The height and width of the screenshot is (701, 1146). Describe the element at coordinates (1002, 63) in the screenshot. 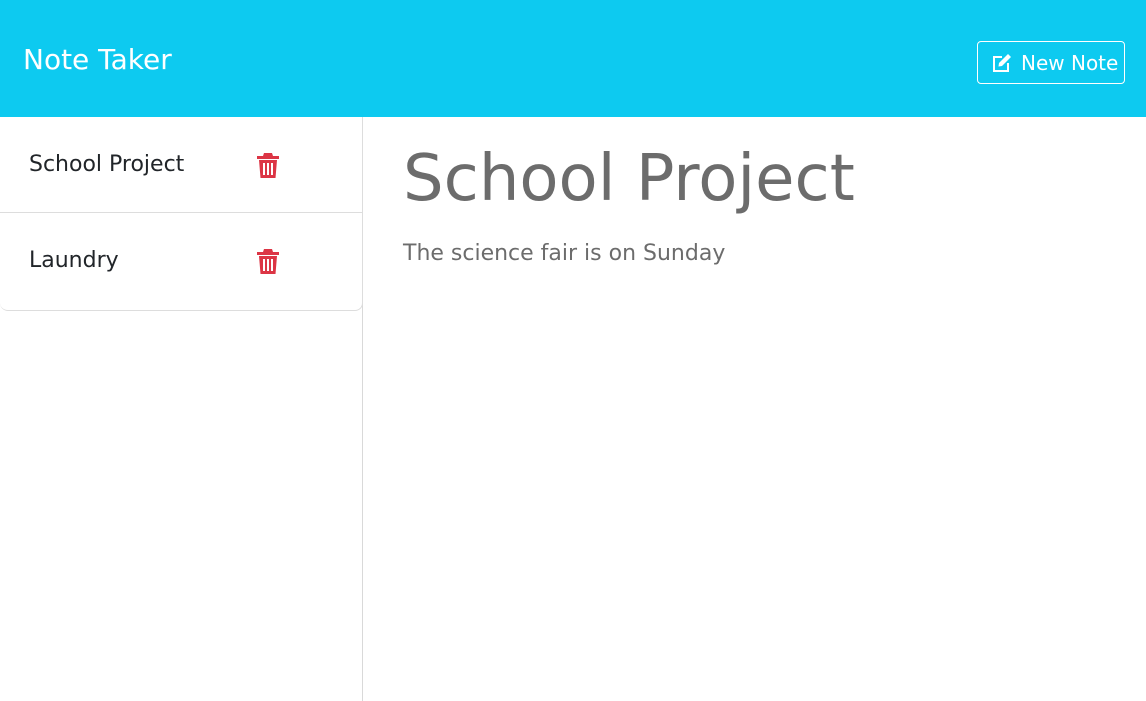

I see `edit-icon` at that location.